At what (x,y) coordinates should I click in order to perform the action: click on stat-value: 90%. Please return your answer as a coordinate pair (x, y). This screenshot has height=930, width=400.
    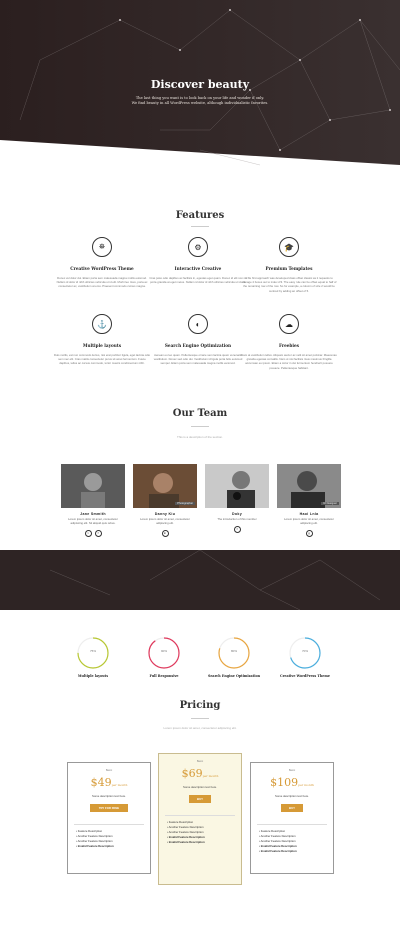
    Looking at the image, I should click on (163, 651).